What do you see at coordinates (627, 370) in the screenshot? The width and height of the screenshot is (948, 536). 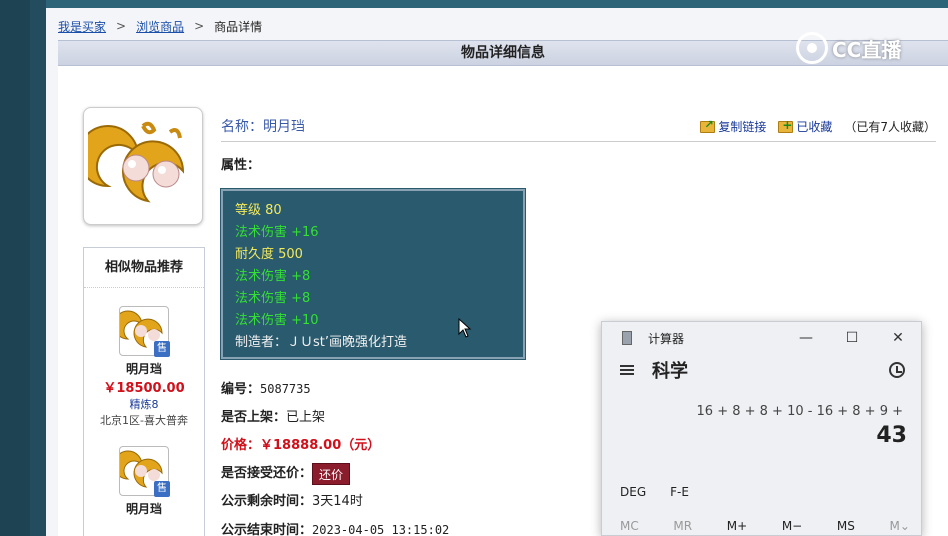 I see `menu-icon` at bounding box center [627, 370].